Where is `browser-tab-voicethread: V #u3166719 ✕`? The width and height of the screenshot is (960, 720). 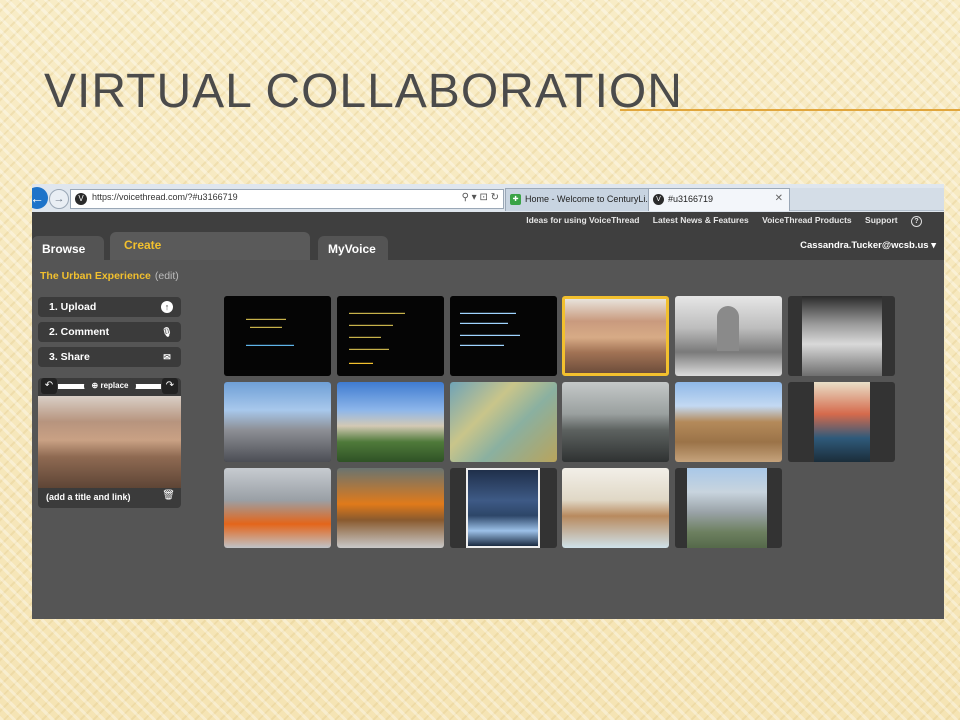 browser-tab-voicethread: V #u3166719 ✕ is located at coordinates (719, 199).